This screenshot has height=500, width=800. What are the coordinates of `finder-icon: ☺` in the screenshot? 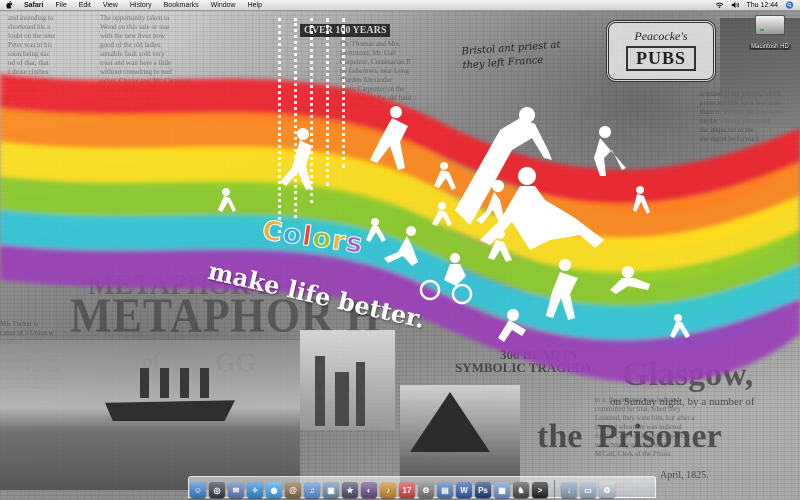 It's located at (198, 490).